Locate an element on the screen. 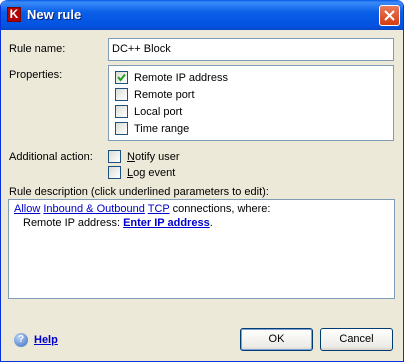 This screenshot has height=362, width=404. help-link: Help is located at coordinates (46, 340).